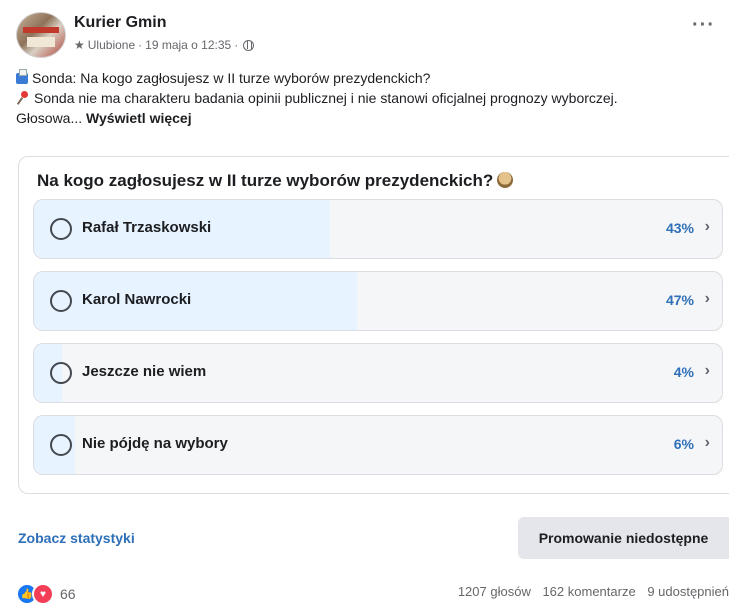 The image size is (729, 606). What do you see at coordinates (43, 594) in the screenshot?
I see `love-reaction-icon: ♥` at bounding box center [43, 594].